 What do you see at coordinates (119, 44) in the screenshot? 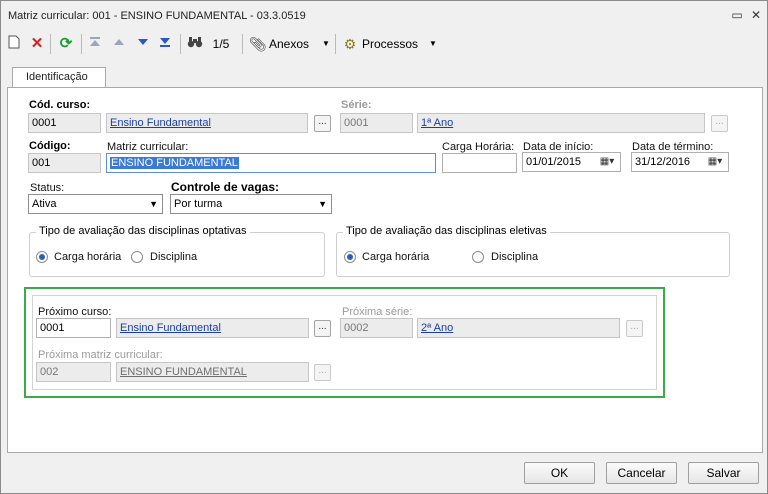
I see `previous-record-icon` at bounding box center [119, 44].